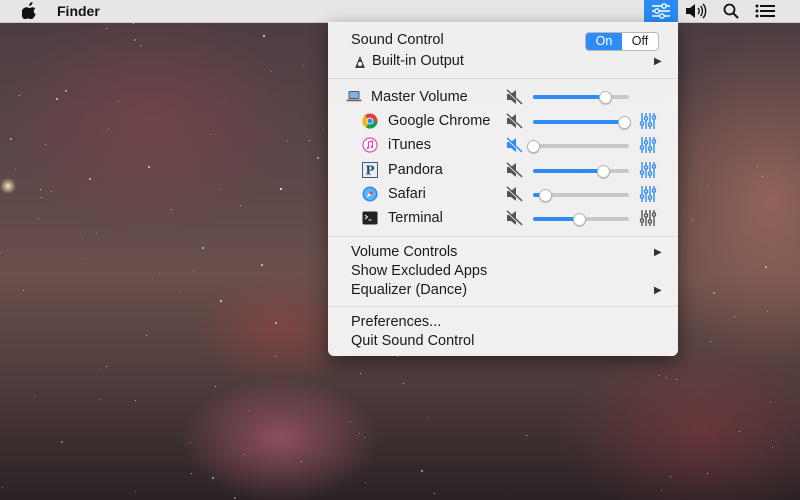  Describe the element at coordinates (697, 11) in the screenshot. I see `volume-icon` at that location.